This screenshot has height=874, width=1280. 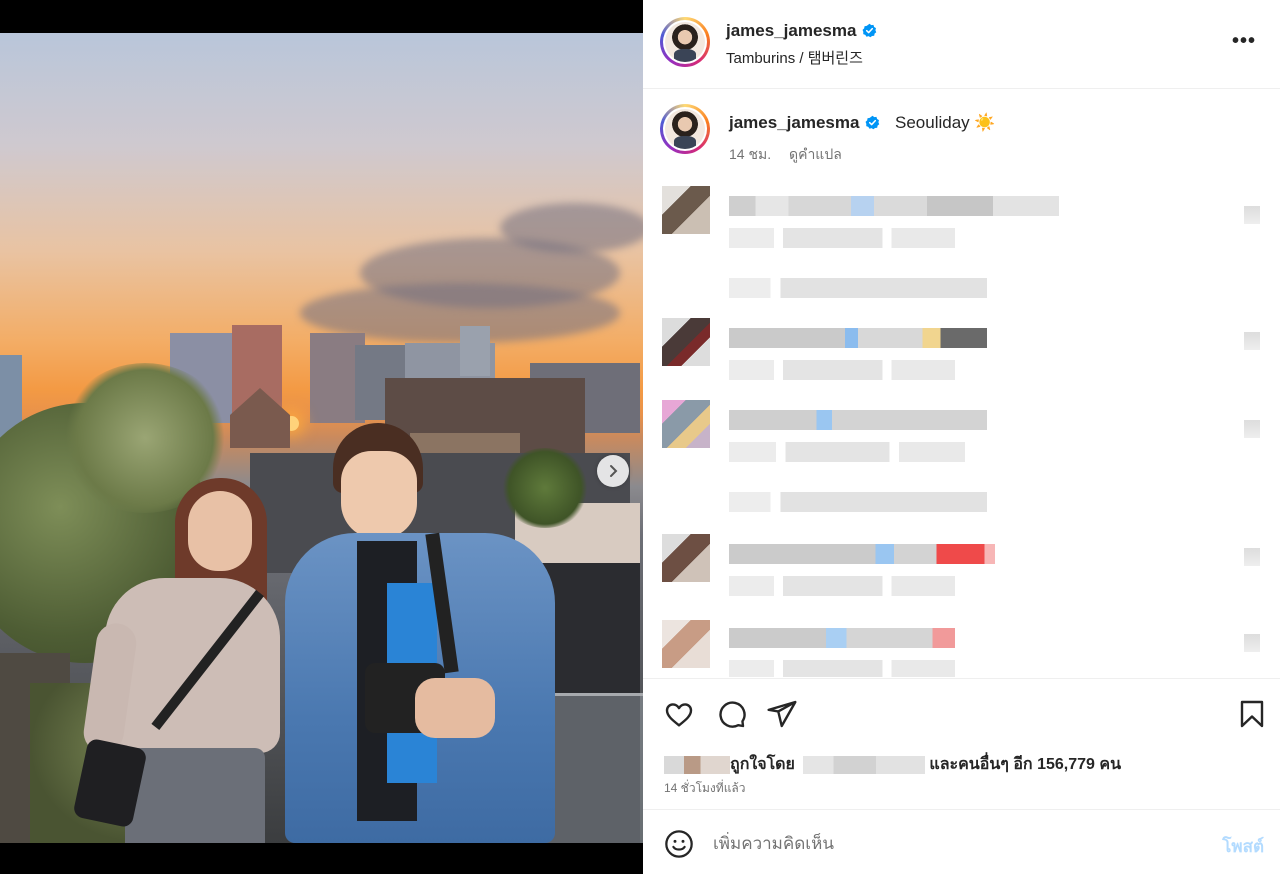 What do you see at coordinates (705, 788) in the screenshot?
I see `post-time-ago: 14 ชั่วโมงที่แล้ว` at bounding box center [705, 788].